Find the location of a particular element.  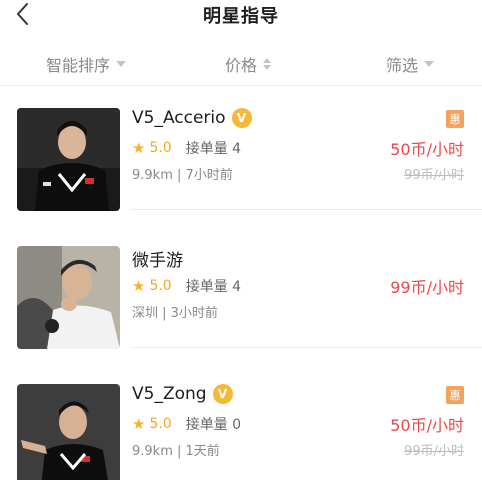

filter-bar: 智能排序 价格 筛选 is located at coordinates (241, 63).